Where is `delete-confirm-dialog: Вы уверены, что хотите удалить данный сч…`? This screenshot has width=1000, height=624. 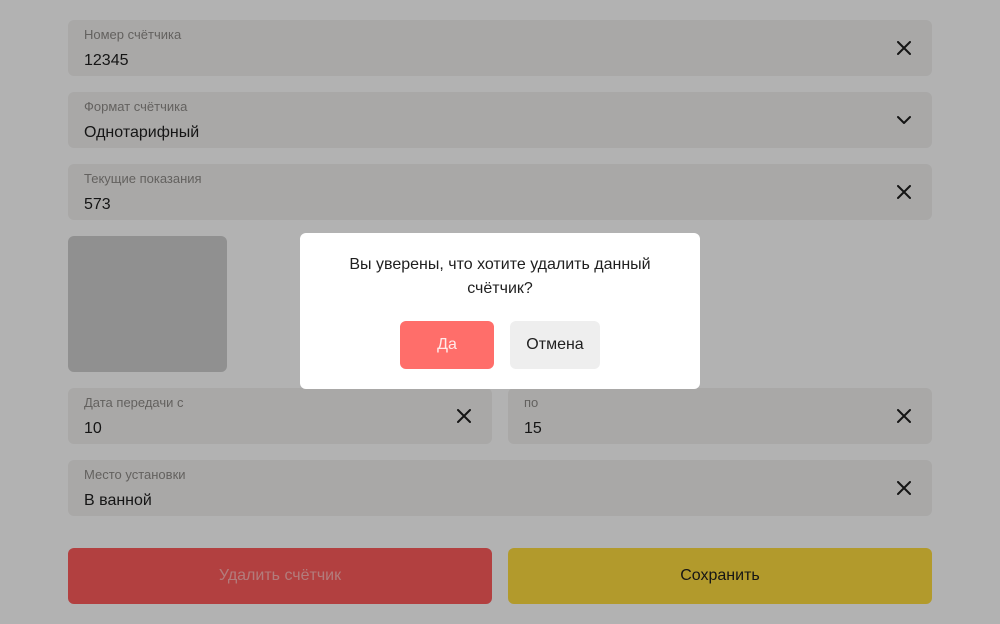
delete-confirm-dialog: Вы уверены, что хотите удалить данный сч… is located at coordinates (500, 311).